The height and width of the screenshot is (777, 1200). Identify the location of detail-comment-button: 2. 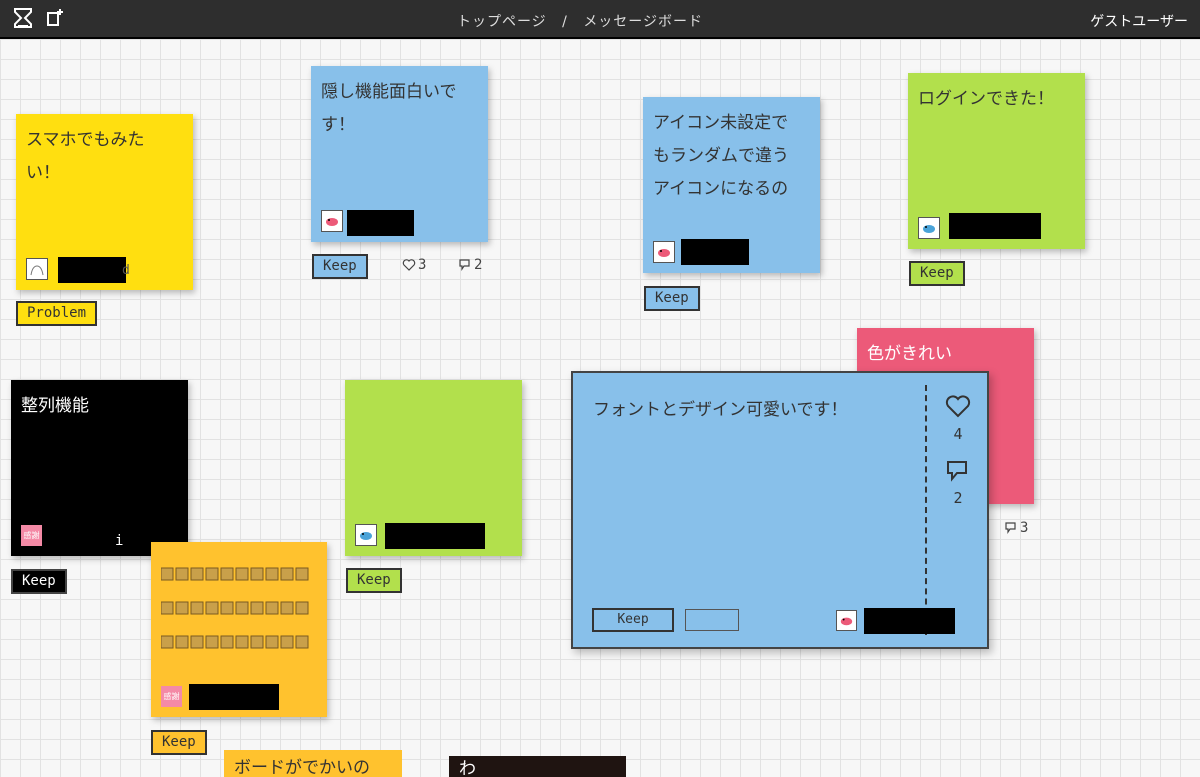
(958, 483).